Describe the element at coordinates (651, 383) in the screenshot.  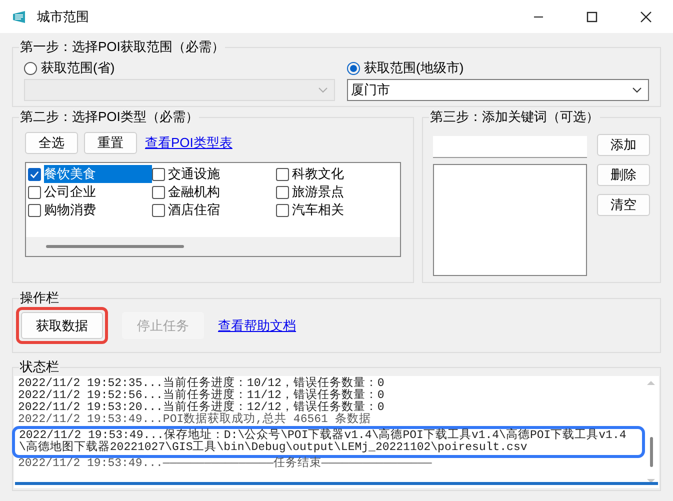
I see `scroll-up-icon` at that location.